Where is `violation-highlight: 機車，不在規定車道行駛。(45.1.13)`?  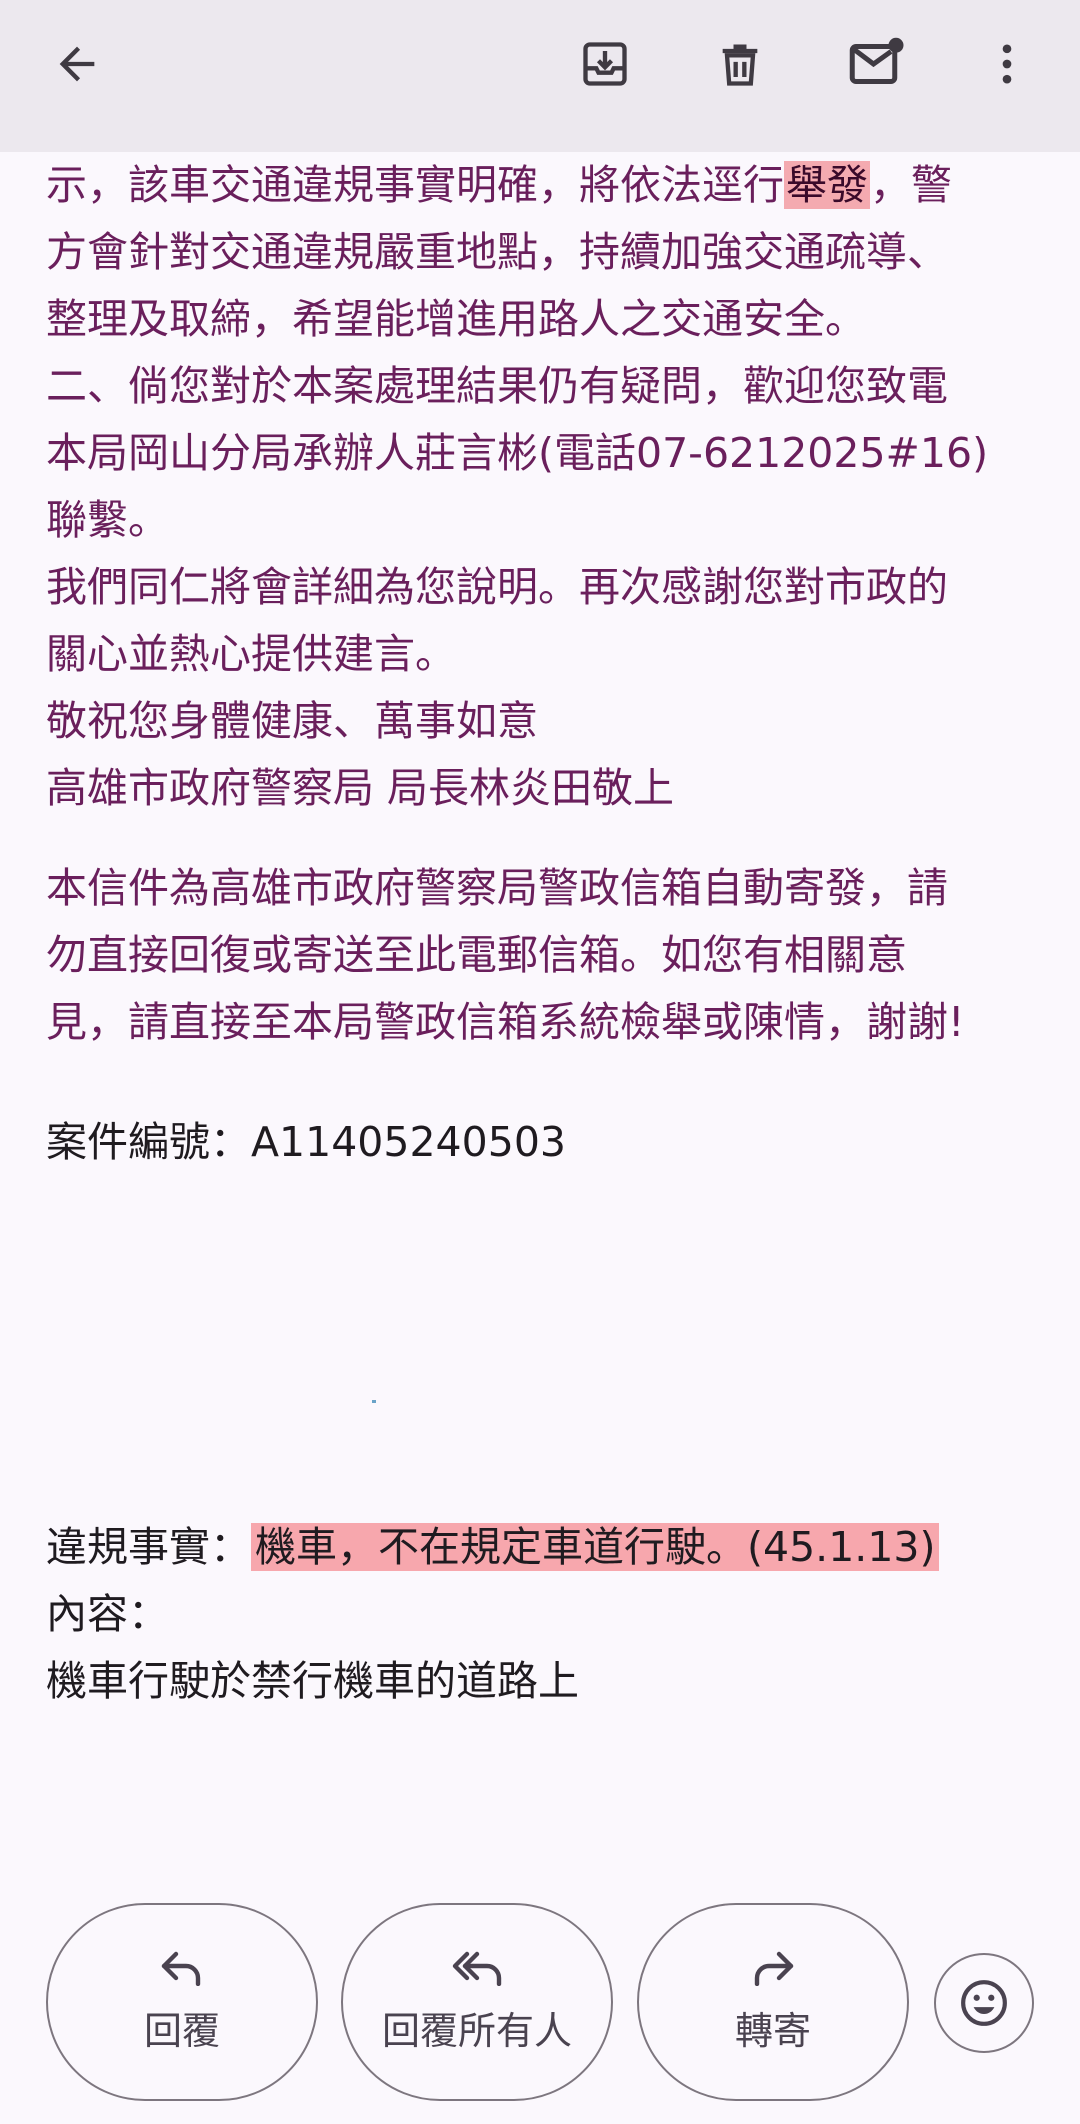
violation-highlight: 機車，不在規定車道行駛。(45.1.13) is located at coordinates (595, 1547).